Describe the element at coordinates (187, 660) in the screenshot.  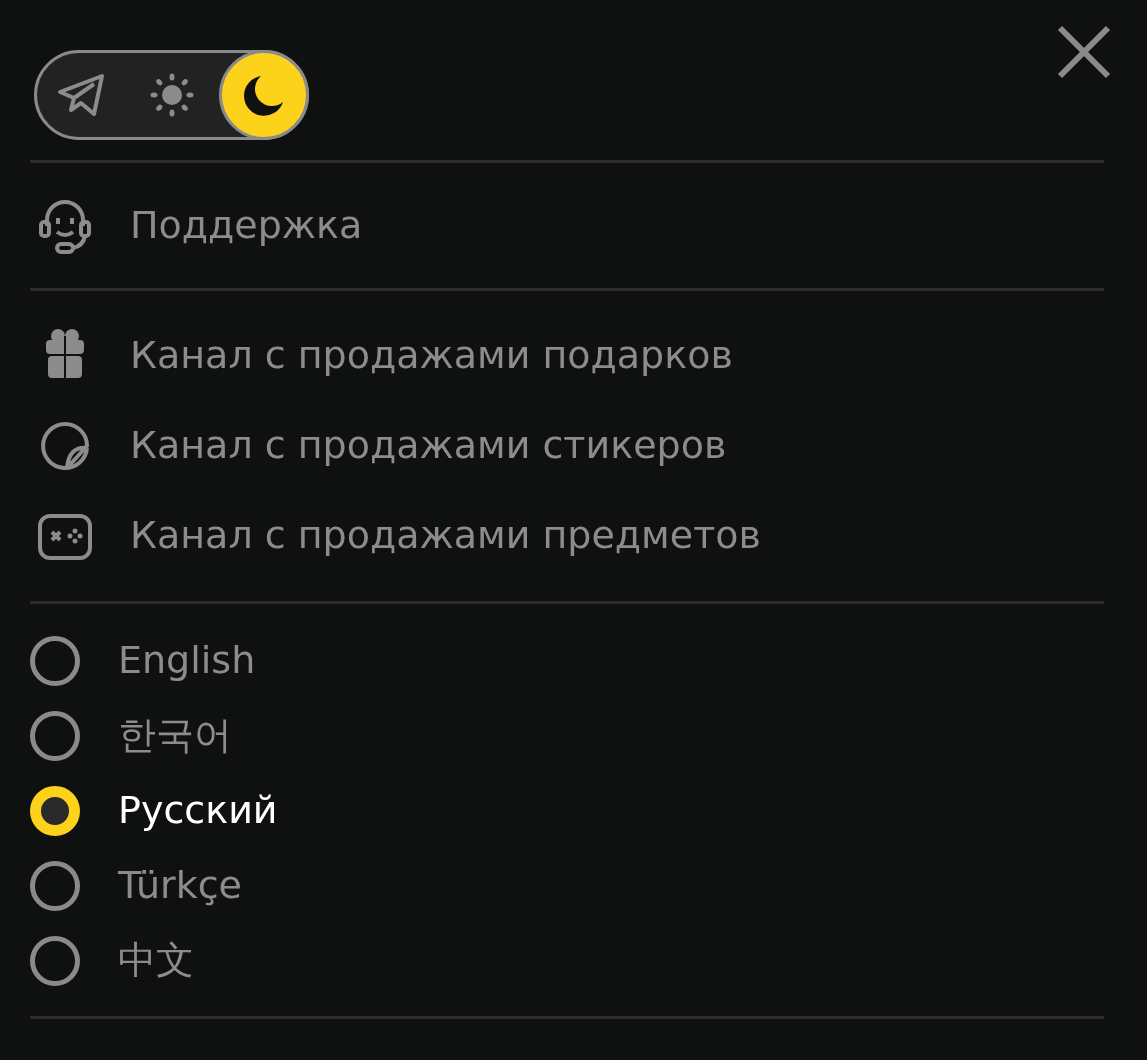
I see `language-option: English` at that location.